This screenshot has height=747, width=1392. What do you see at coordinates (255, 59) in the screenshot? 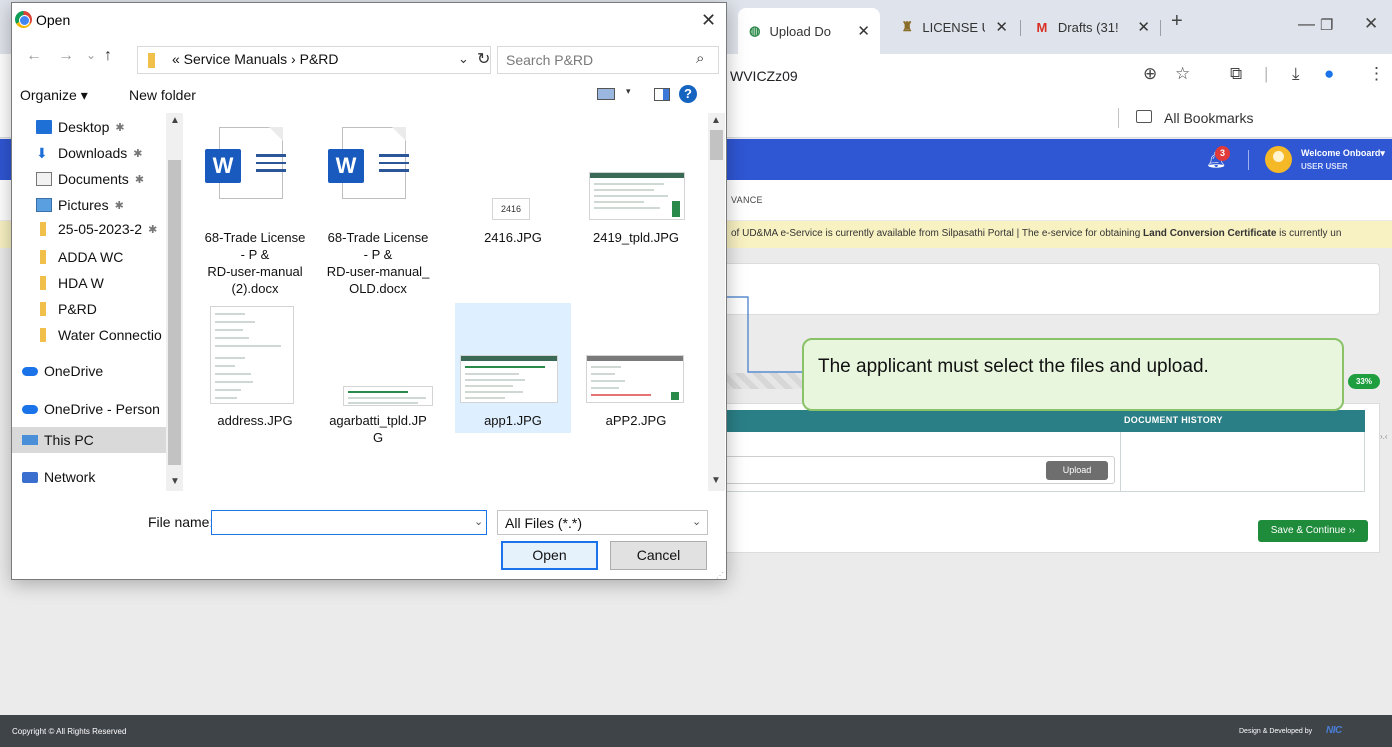
I see `breadcrumb-path: « Service Manuals › P&RD` at bounding box center [255, 59].